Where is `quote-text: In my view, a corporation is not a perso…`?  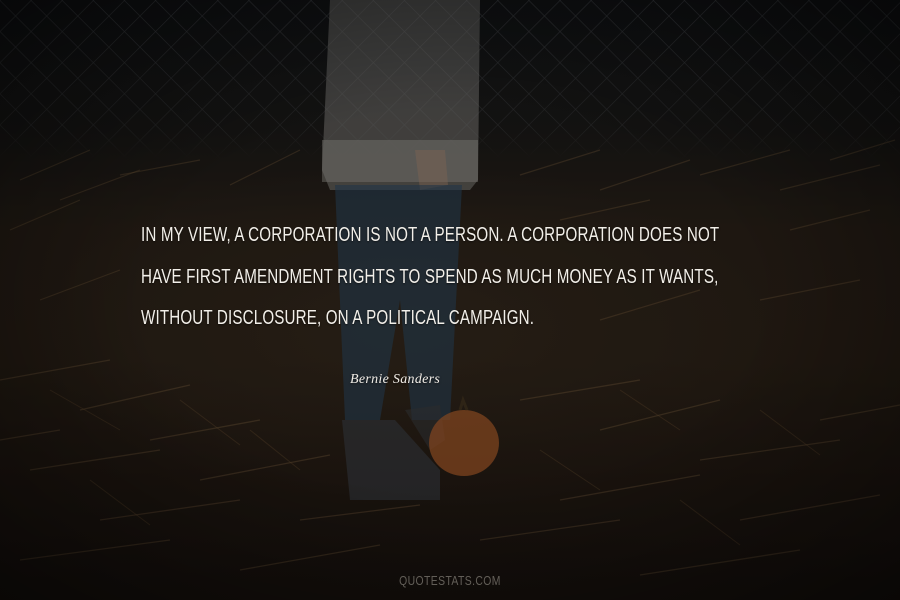
quote-text: In my view, a corporation is not a perso… is located at coordinates (430, 276).